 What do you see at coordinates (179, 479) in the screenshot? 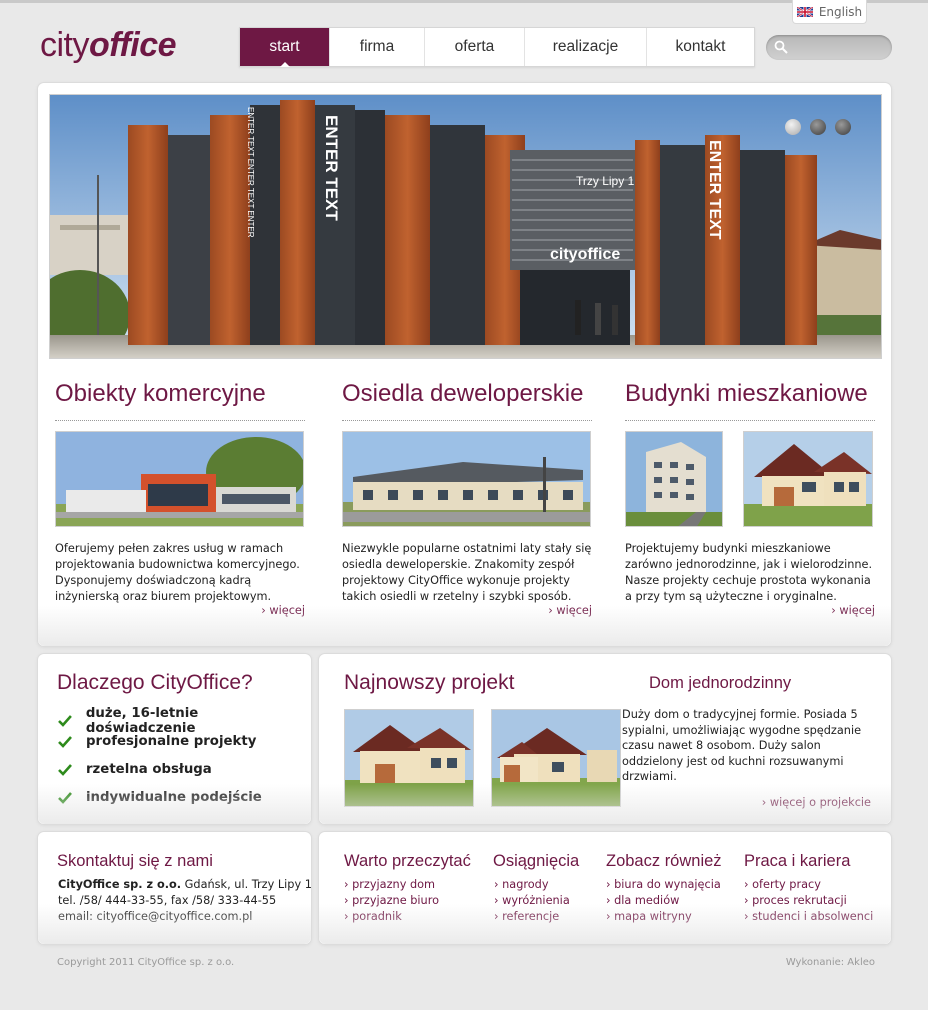
I see `commercial-building-image` at bounding box center [179, 479].